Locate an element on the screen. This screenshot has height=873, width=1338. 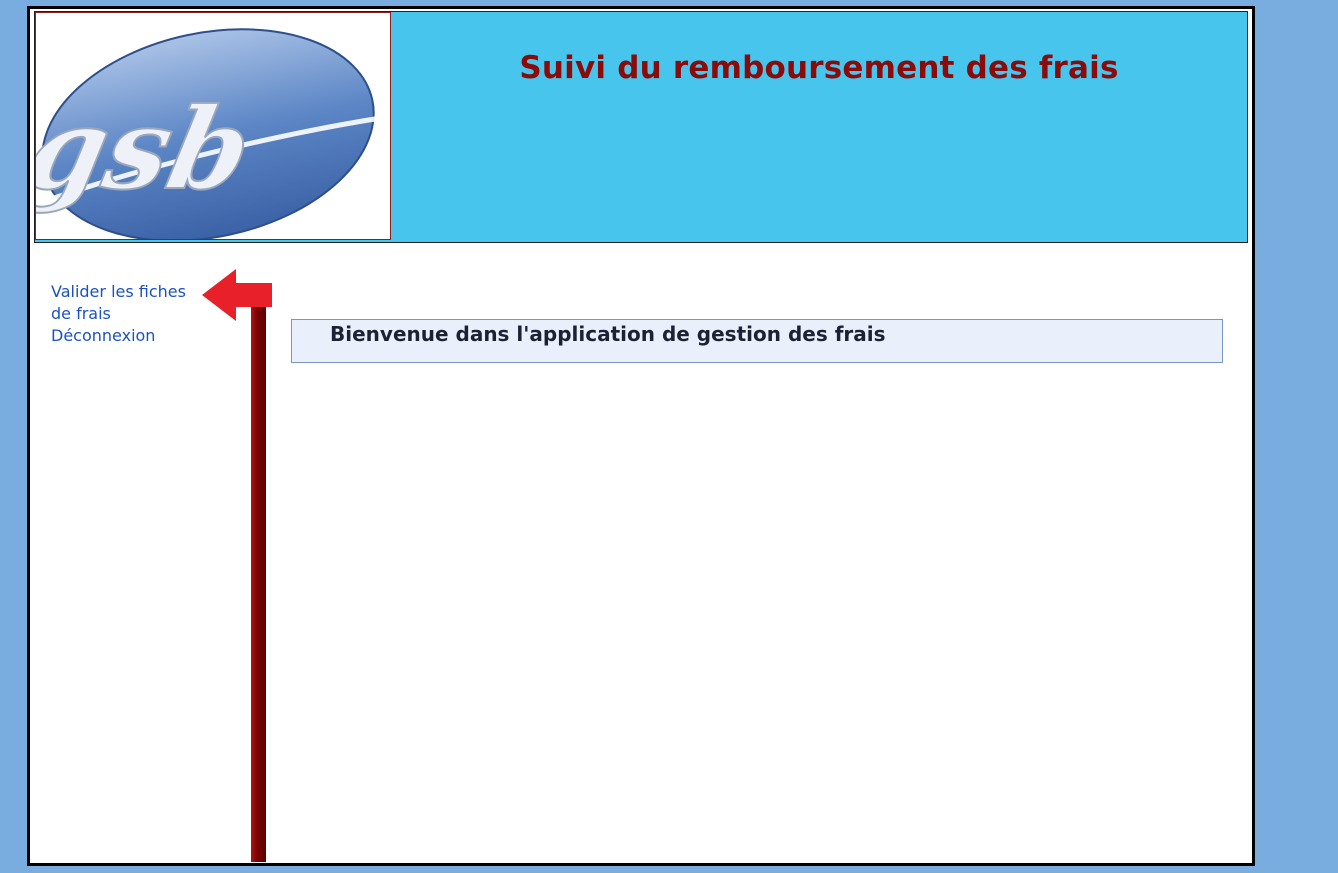
gsb-logo-image: gsb is located at coordinates (209, 133).